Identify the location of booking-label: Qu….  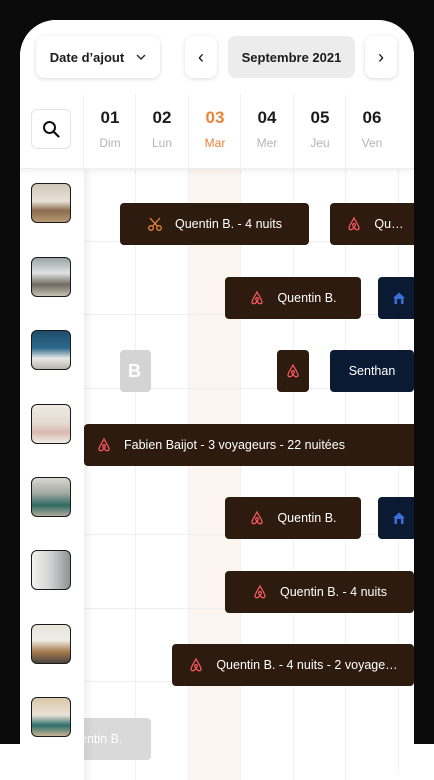
(389, 224).